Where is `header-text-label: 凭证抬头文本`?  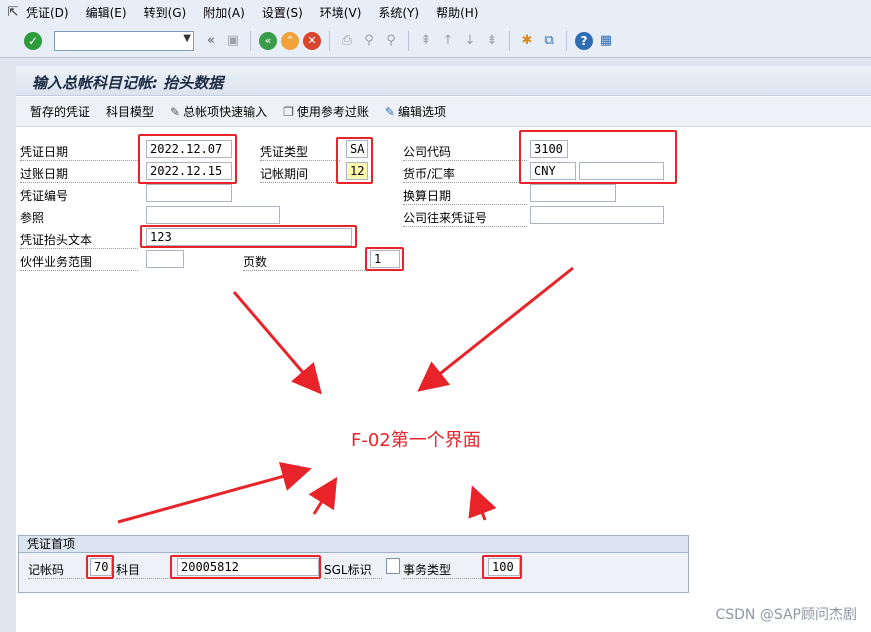
header-text-label: 凭证抬头文本 is located at coordinates (79, 240).